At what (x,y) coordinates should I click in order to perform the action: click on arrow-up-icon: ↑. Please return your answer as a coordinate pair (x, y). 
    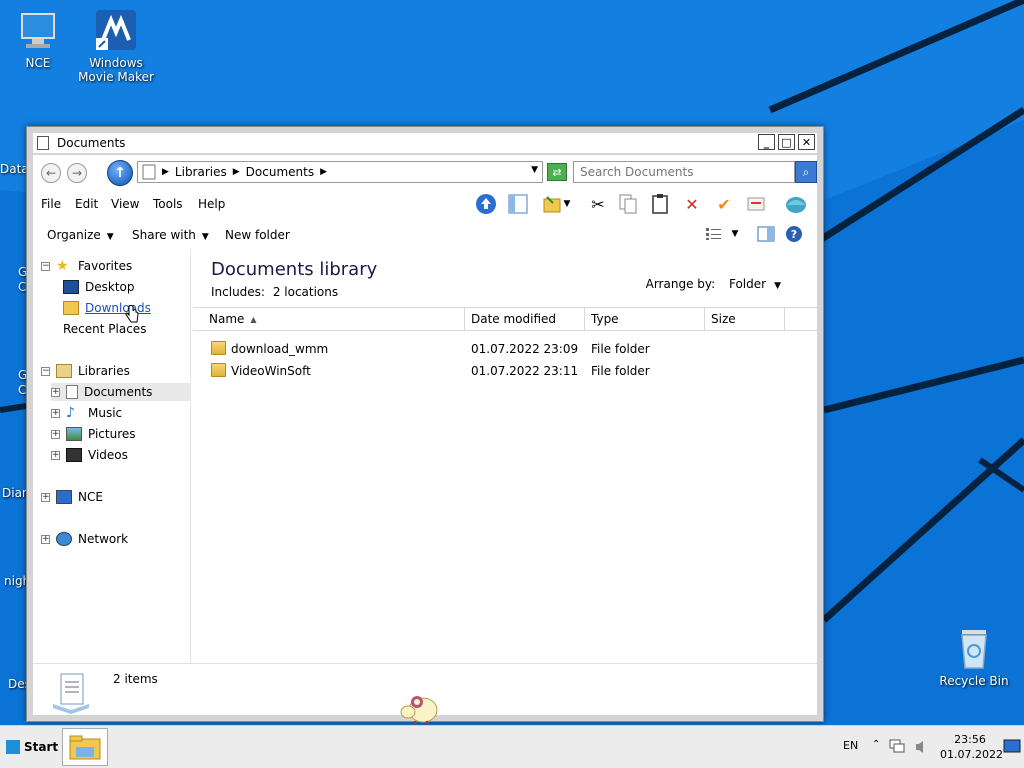
    Looking at the image, I should click on (120, 173).